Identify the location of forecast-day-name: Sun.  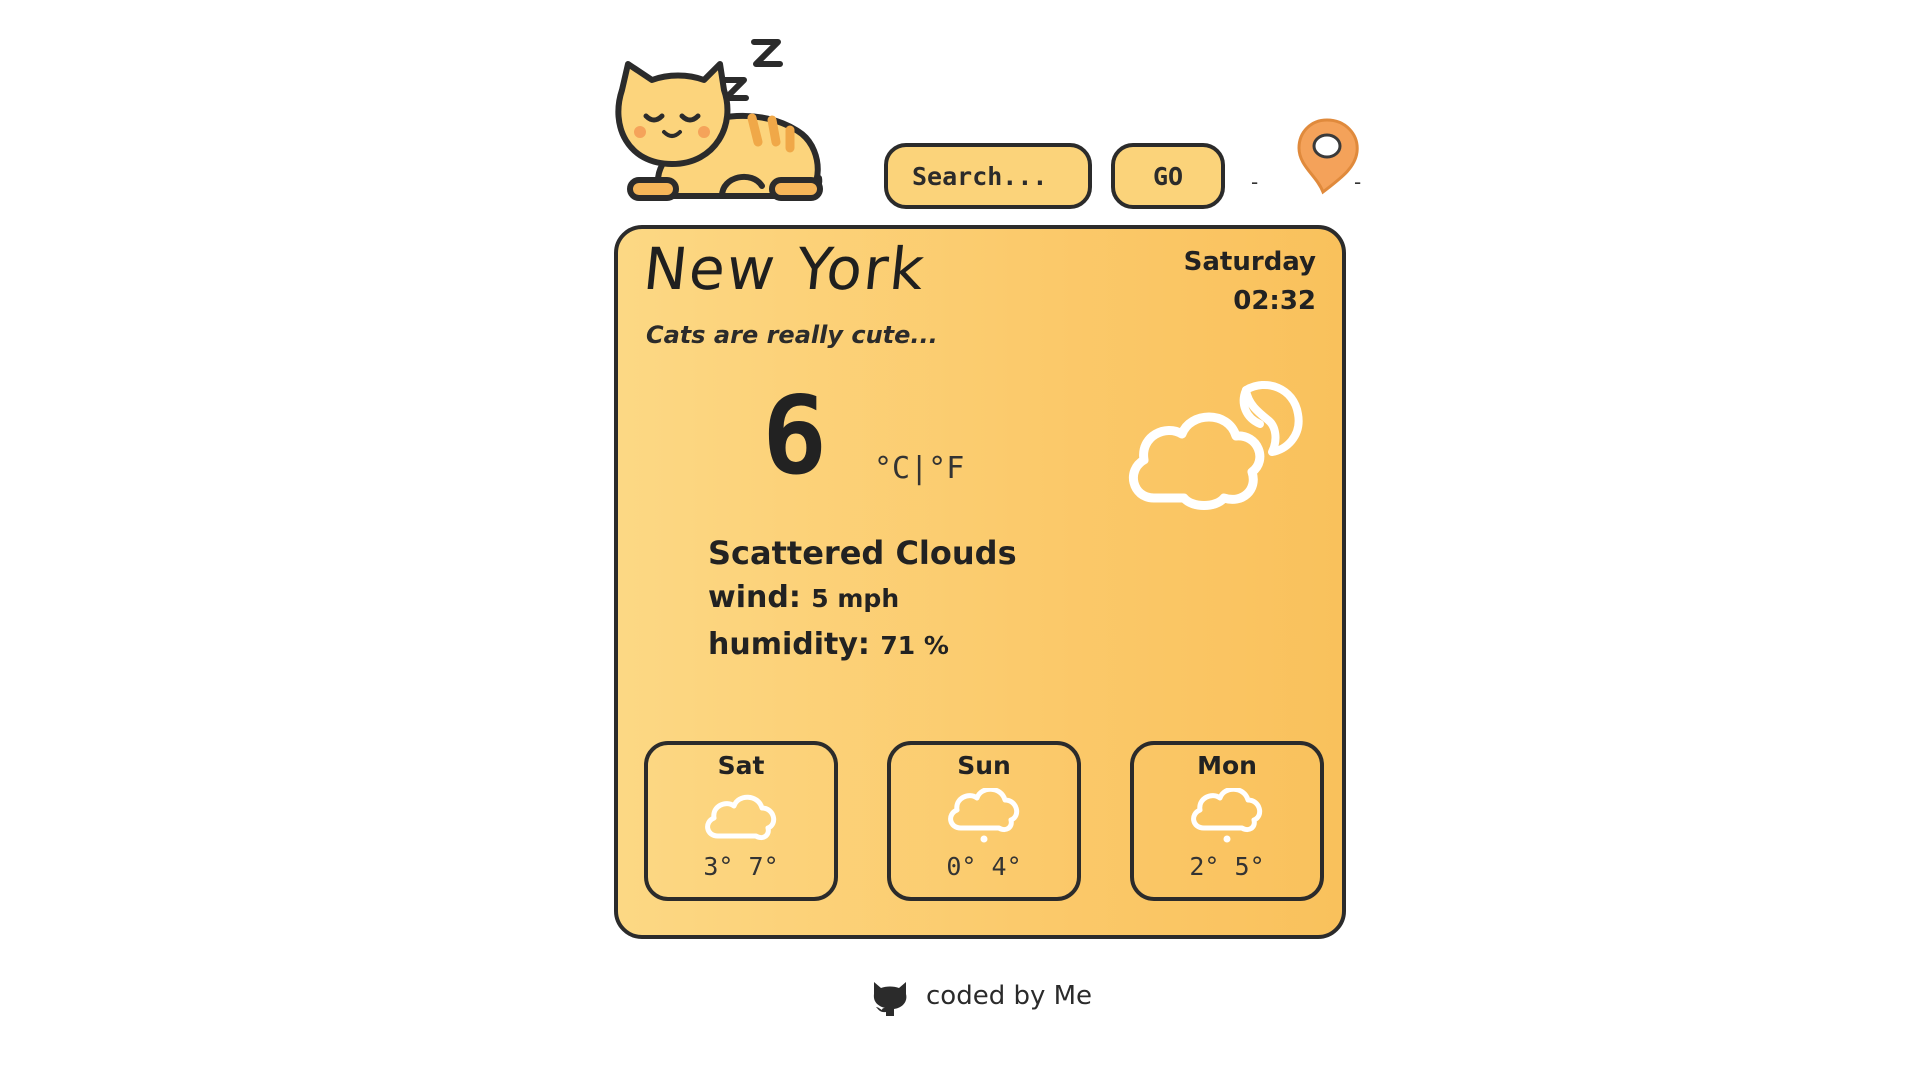
(984, 765).